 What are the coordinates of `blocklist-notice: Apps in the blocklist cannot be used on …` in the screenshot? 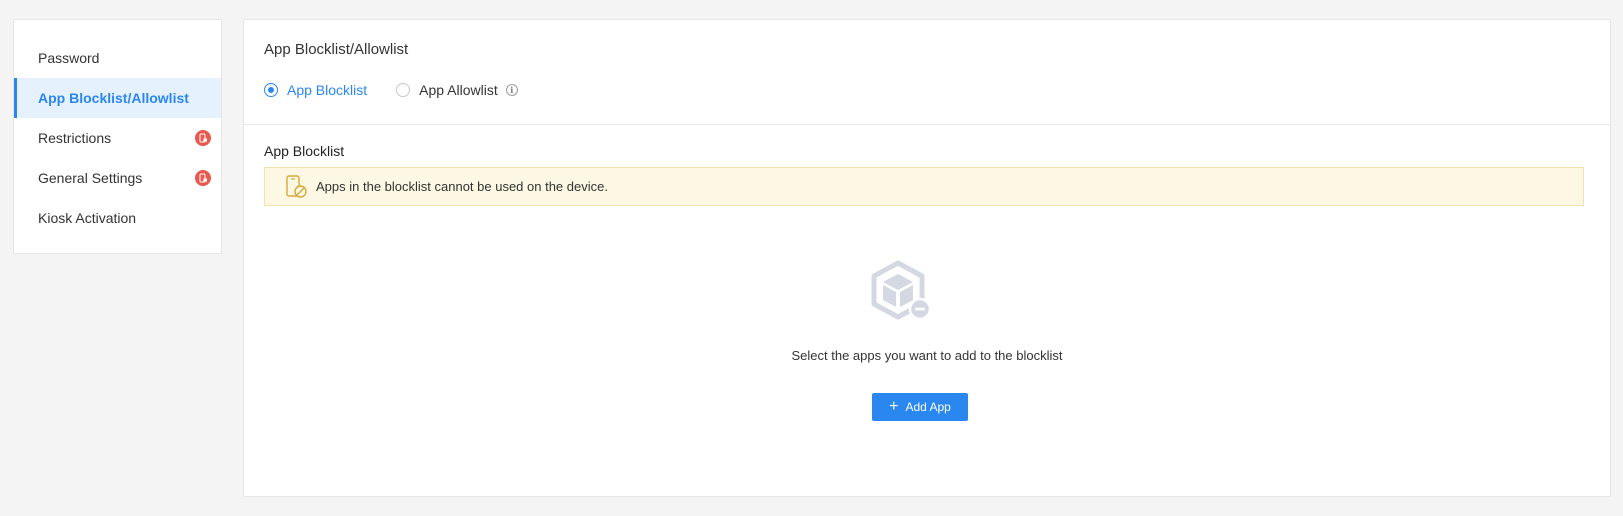 It's located at (924, 186).